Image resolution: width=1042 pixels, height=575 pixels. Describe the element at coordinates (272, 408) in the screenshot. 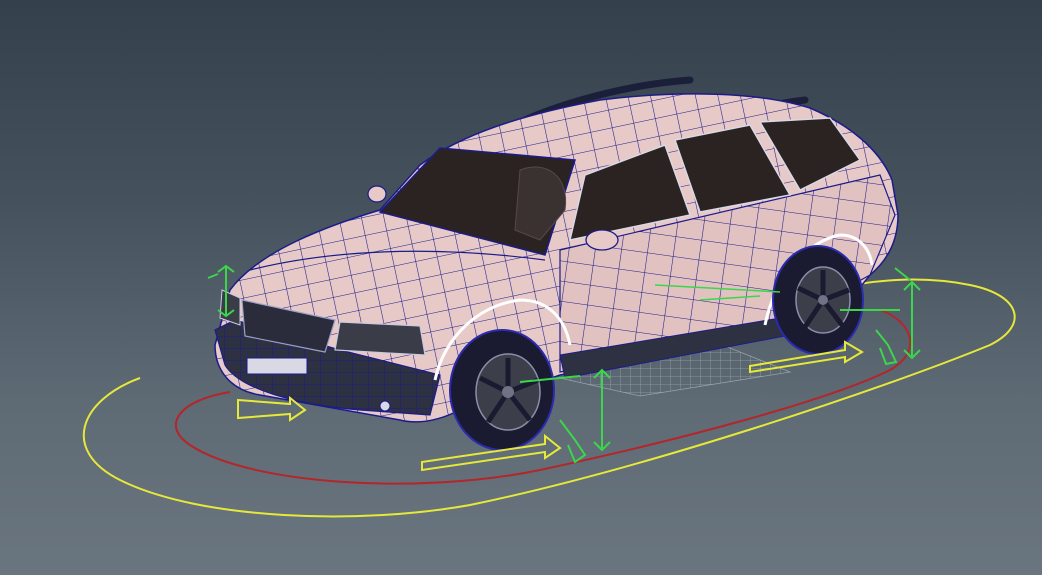

I see `front-left-arrow-control` at that location.